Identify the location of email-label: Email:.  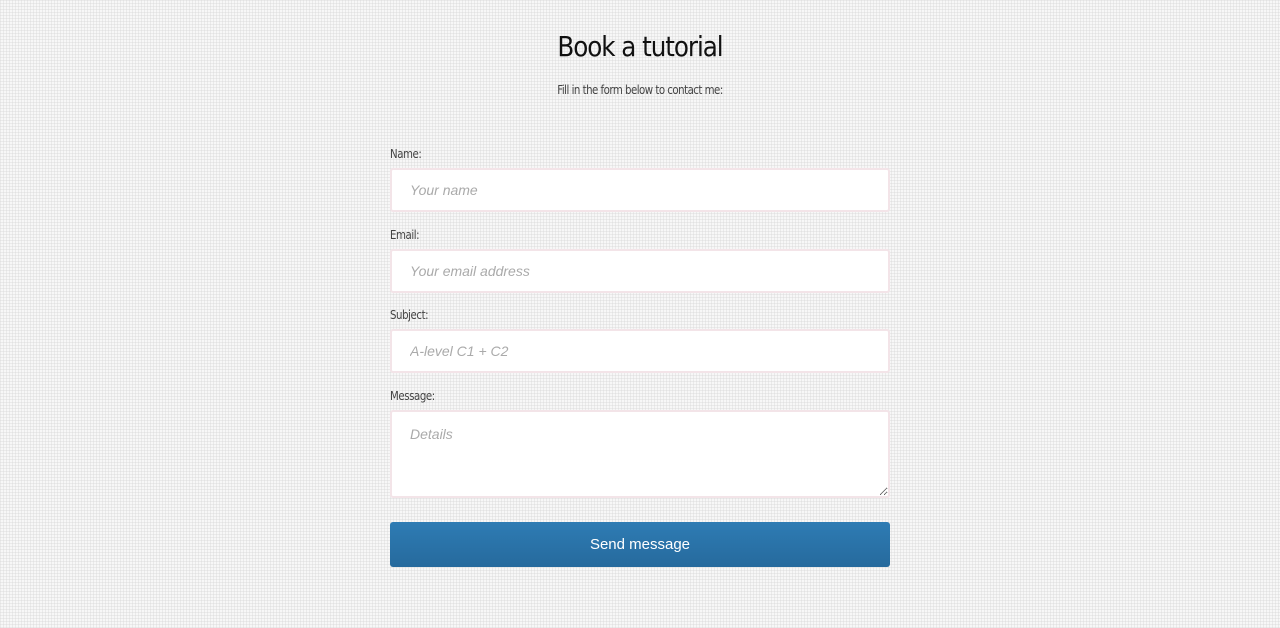
(405, 235).